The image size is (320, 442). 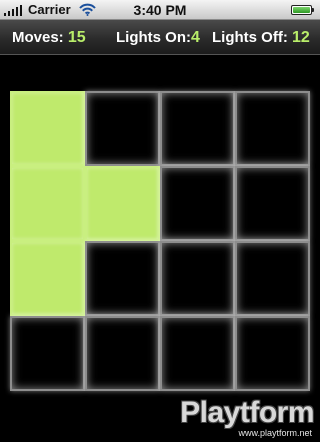 I want to click on light-cell-r3-c4, so click(x=272, y=278).